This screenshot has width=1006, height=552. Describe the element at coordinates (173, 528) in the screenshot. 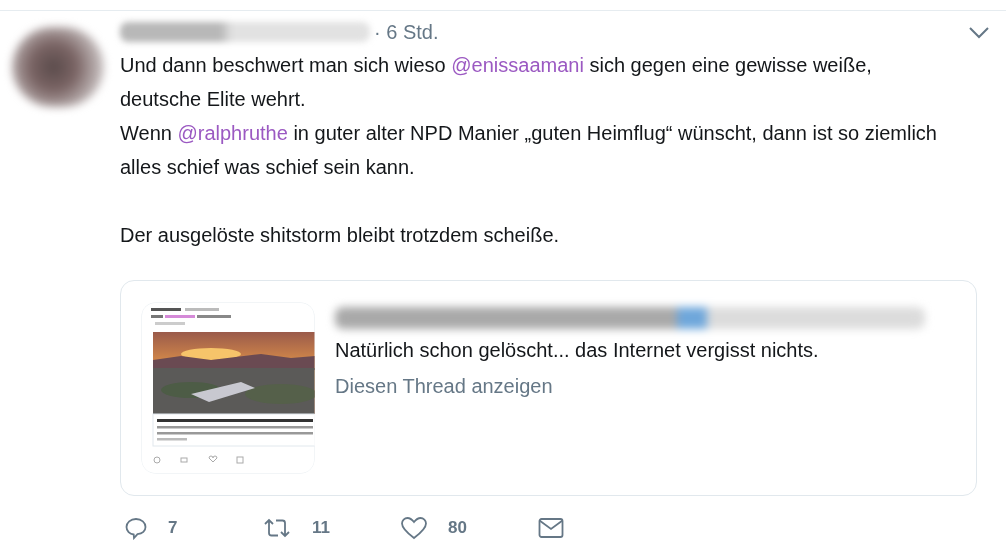

I see `reply-count: 7` at that location.